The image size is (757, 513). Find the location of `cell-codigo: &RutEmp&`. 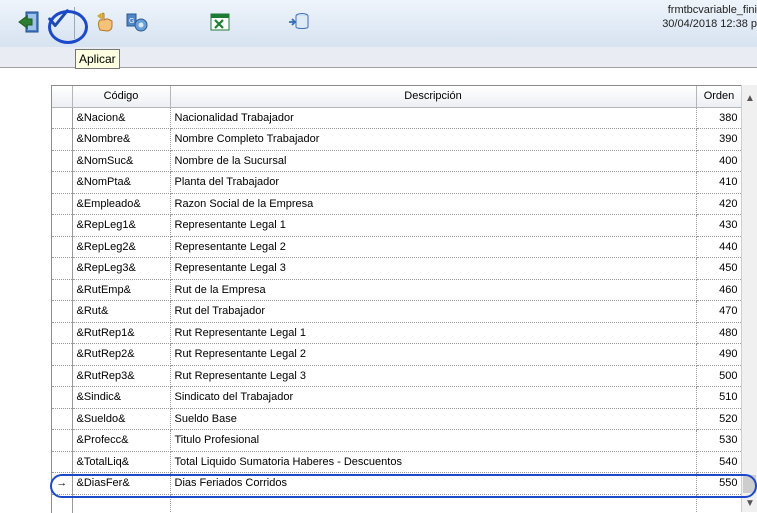

cell-codigo: &RutEmp& is located at coordinates (121, 290).